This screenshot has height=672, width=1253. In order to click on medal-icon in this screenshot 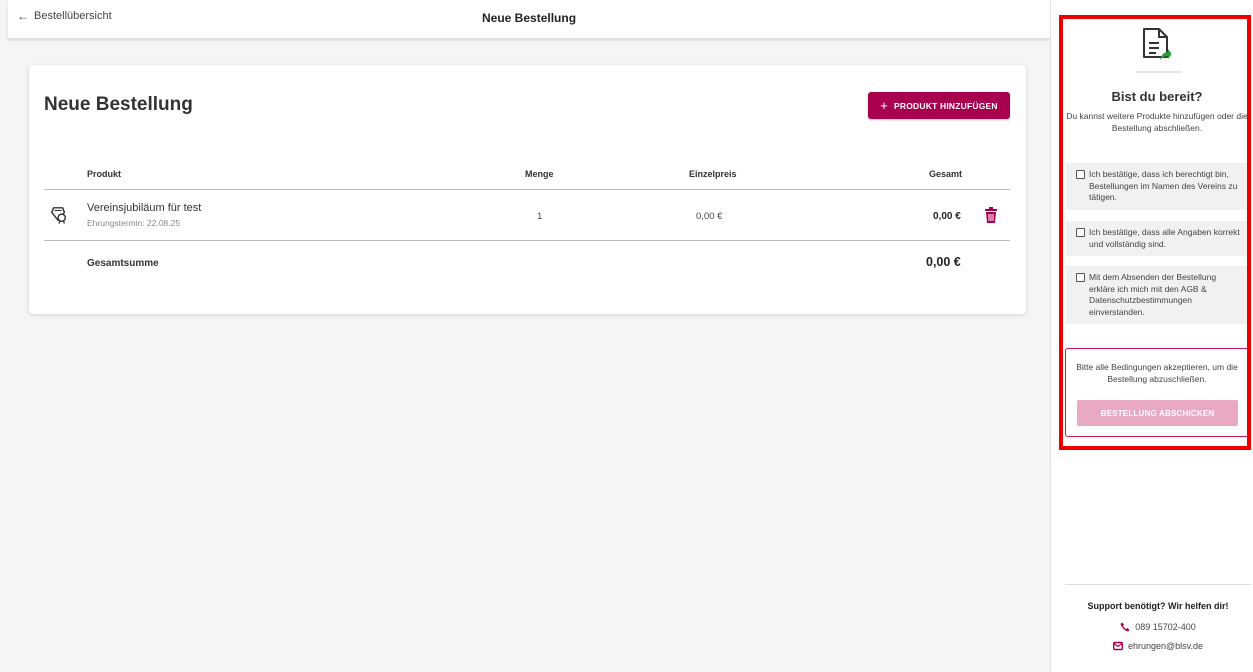, I will do `click(59, 215)`.